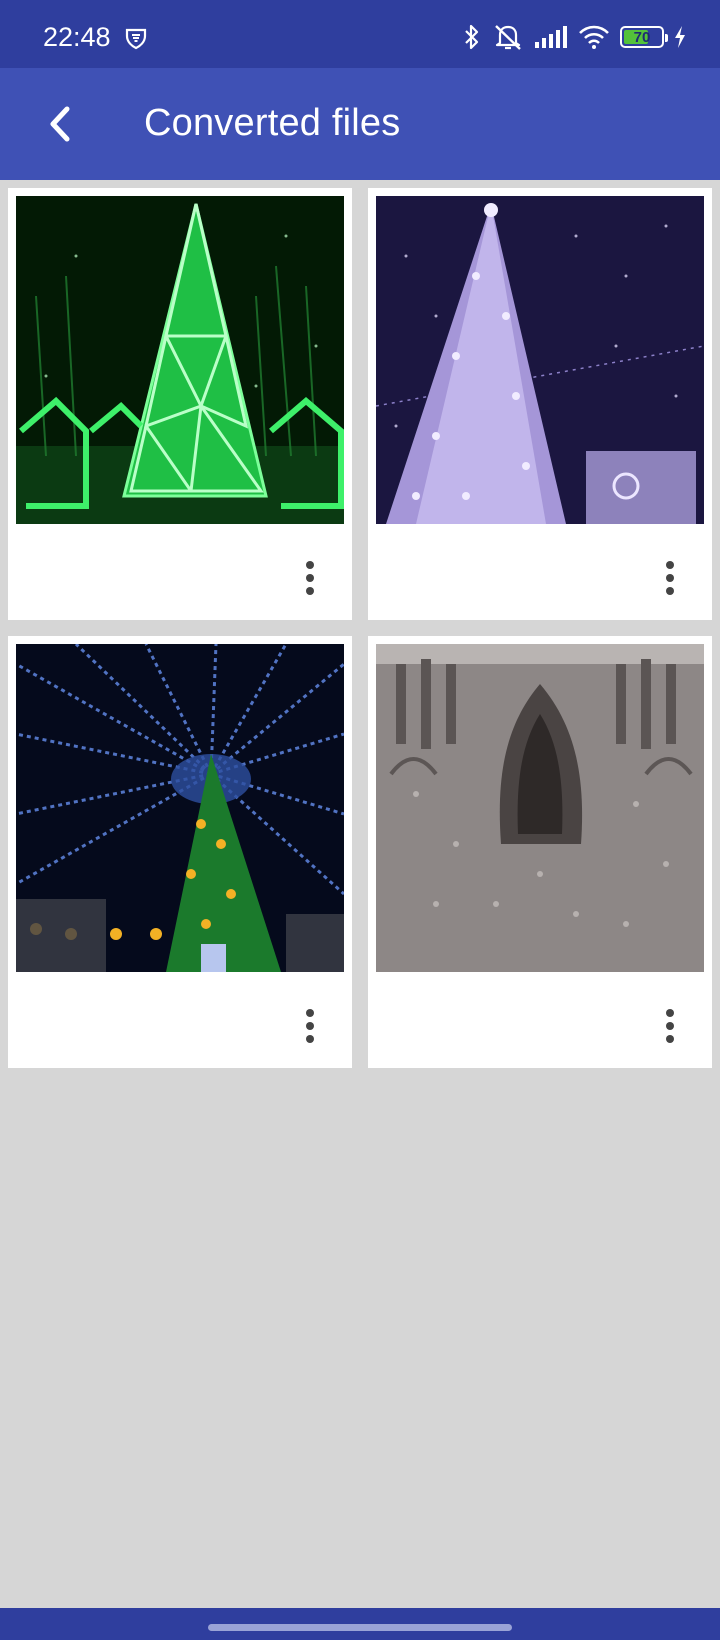  Describe the element at coordinates (136, 38) in the screenshot. I see `vpn-shield-icon` at that location.